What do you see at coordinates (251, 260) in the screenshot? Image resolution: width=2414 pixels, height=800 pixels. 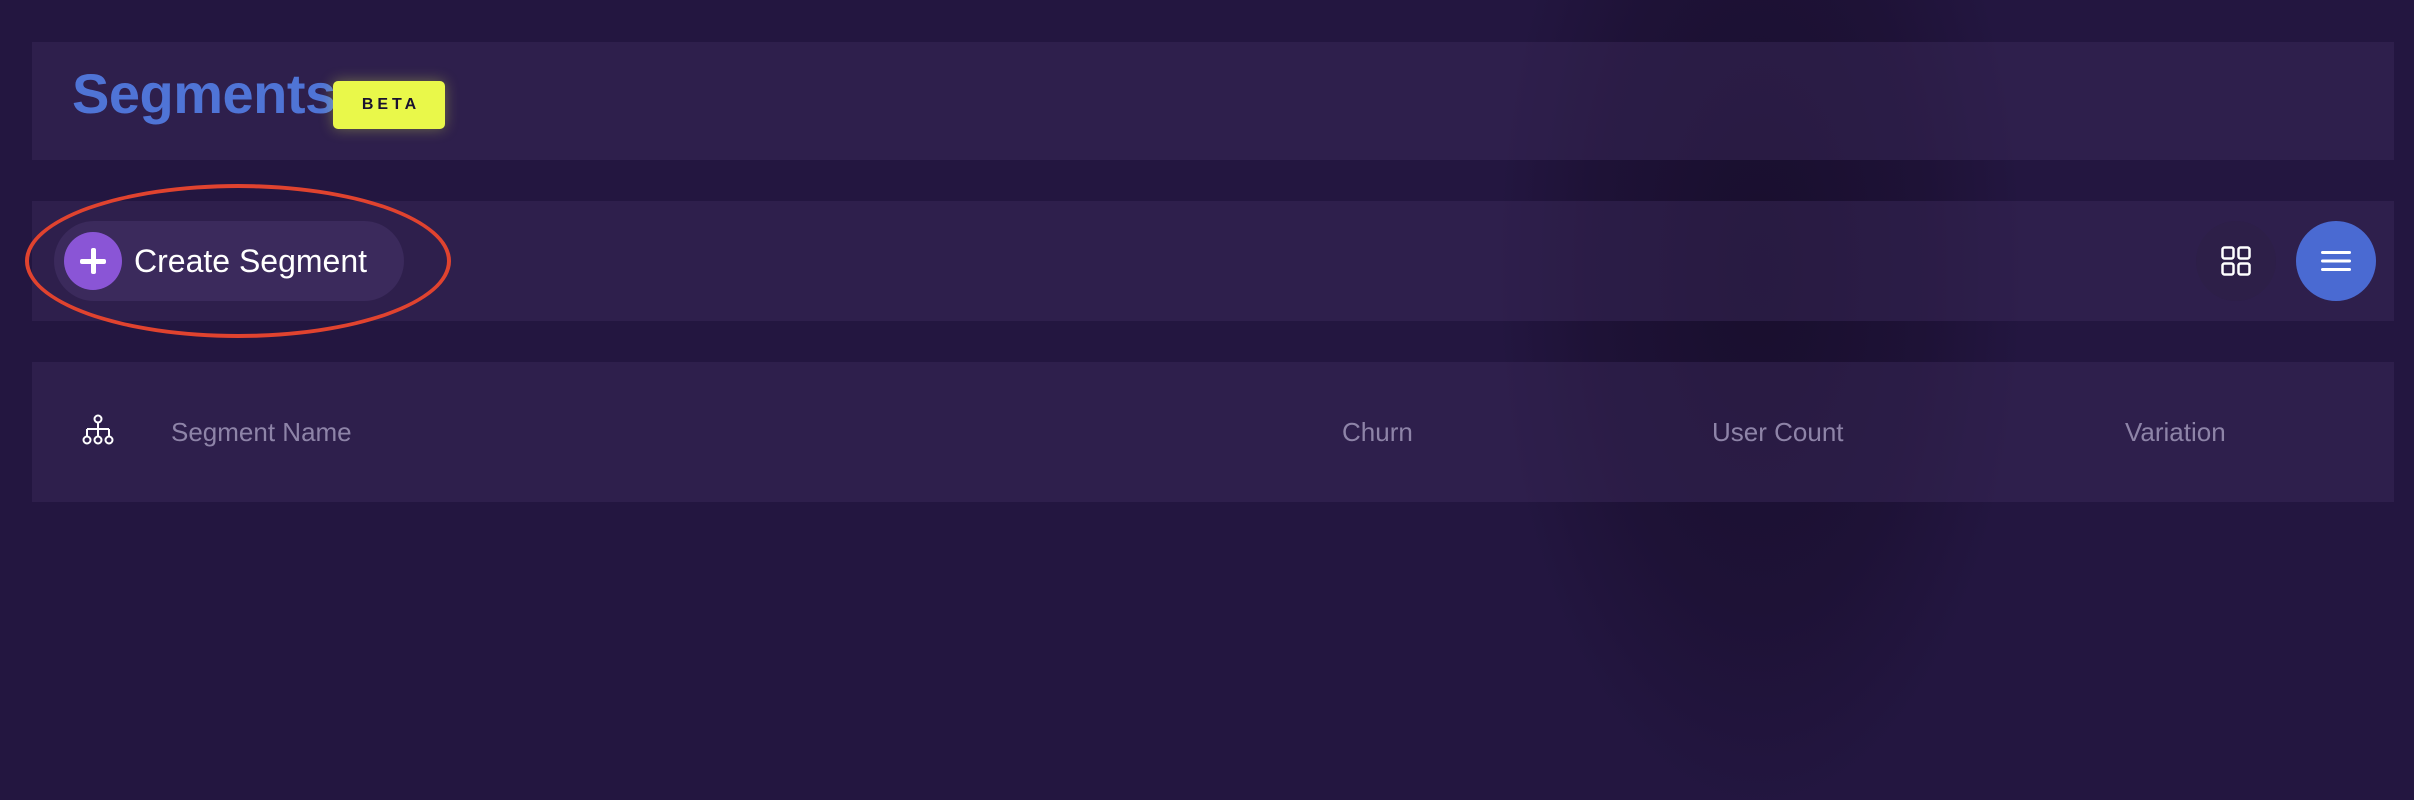 I see `create-segment-label: Create Segment` at bounding box center [251, 260].